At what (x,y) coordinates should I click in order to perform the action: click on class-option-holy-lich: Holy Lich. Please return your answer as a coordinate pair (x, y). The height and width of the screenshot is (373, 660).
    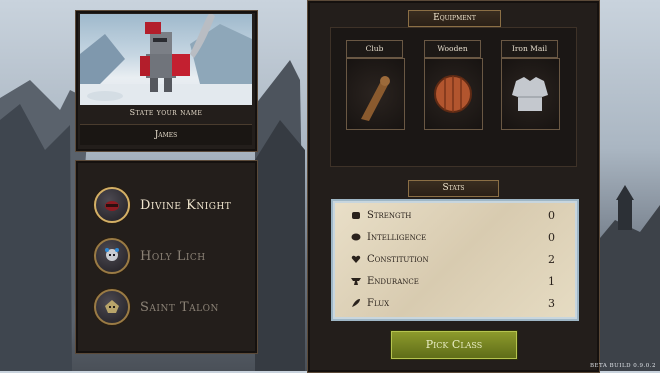
    Looking at the image, I should click on (169, 256).